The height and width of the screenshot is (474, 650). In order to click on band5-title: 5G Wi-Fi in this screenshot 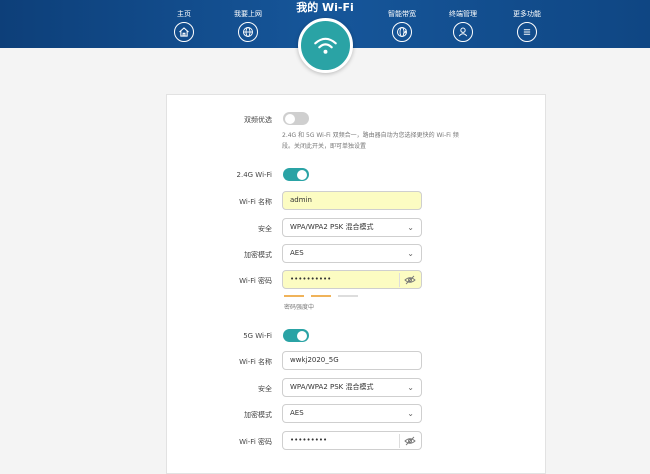, I will do `click(257, 336)`.